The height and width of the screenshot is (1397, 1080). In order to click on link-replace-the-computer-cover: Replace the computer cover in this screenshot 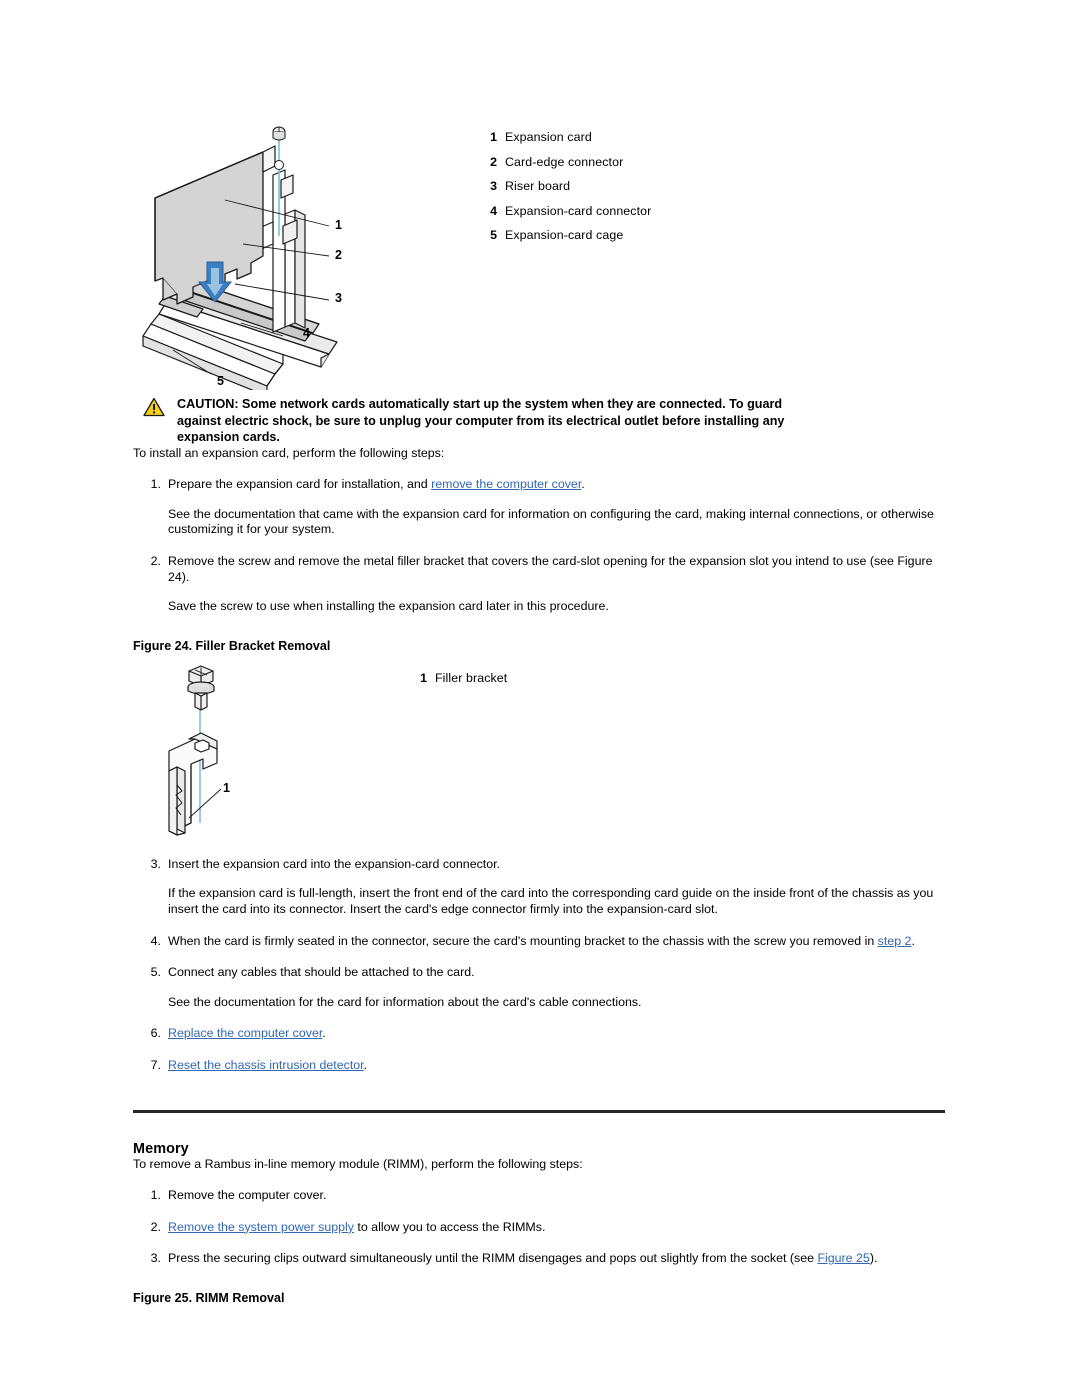, I will do `click(245, 1033)`.